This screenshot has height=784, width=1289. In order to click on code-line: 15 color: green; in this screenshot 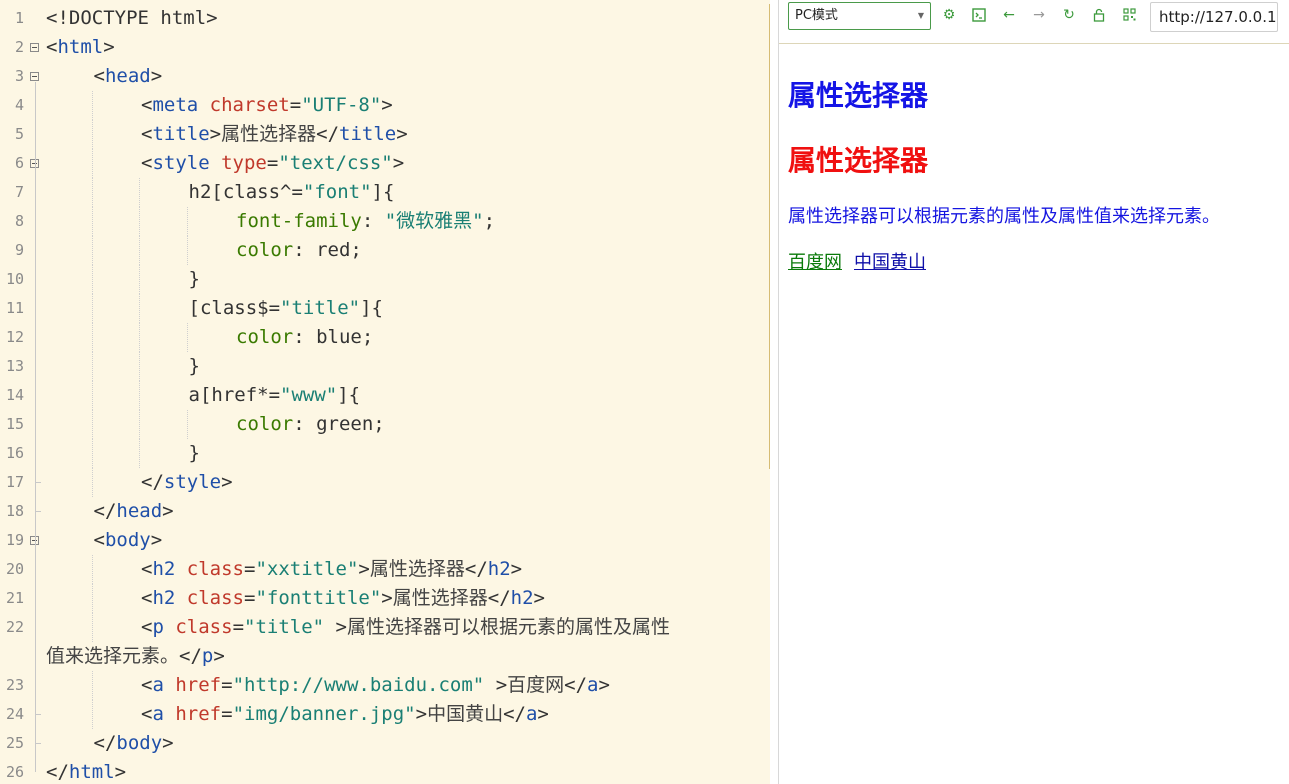, I will do `click(385, 424)`.